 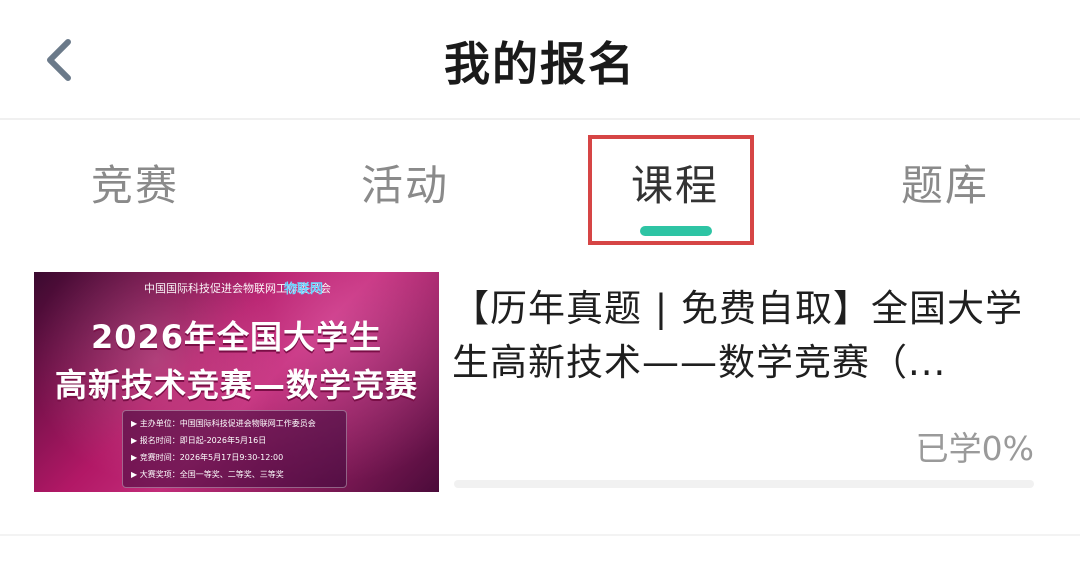 What do you see at coordinates (945, 182) in the screenshot?
I see `tab-question-bank: 题库` at bounding box center [945, 182].